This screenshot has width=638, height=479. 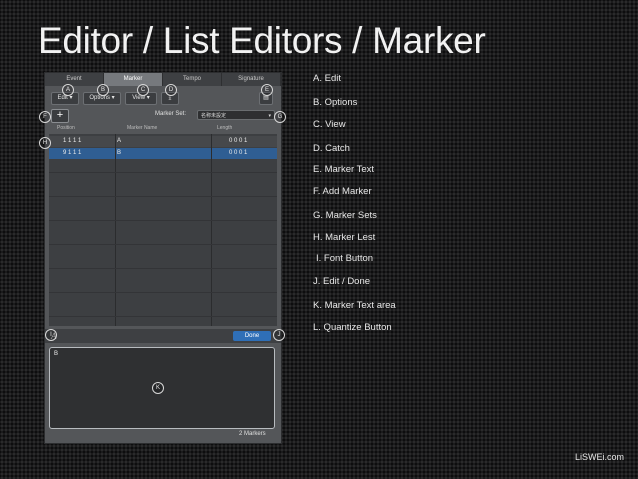 What do you see at coordinates (163, 141) in the screenshot?
I see `table-row: 1 1 1 1 A 0 0 0 1` at bounding box center [163, 141].